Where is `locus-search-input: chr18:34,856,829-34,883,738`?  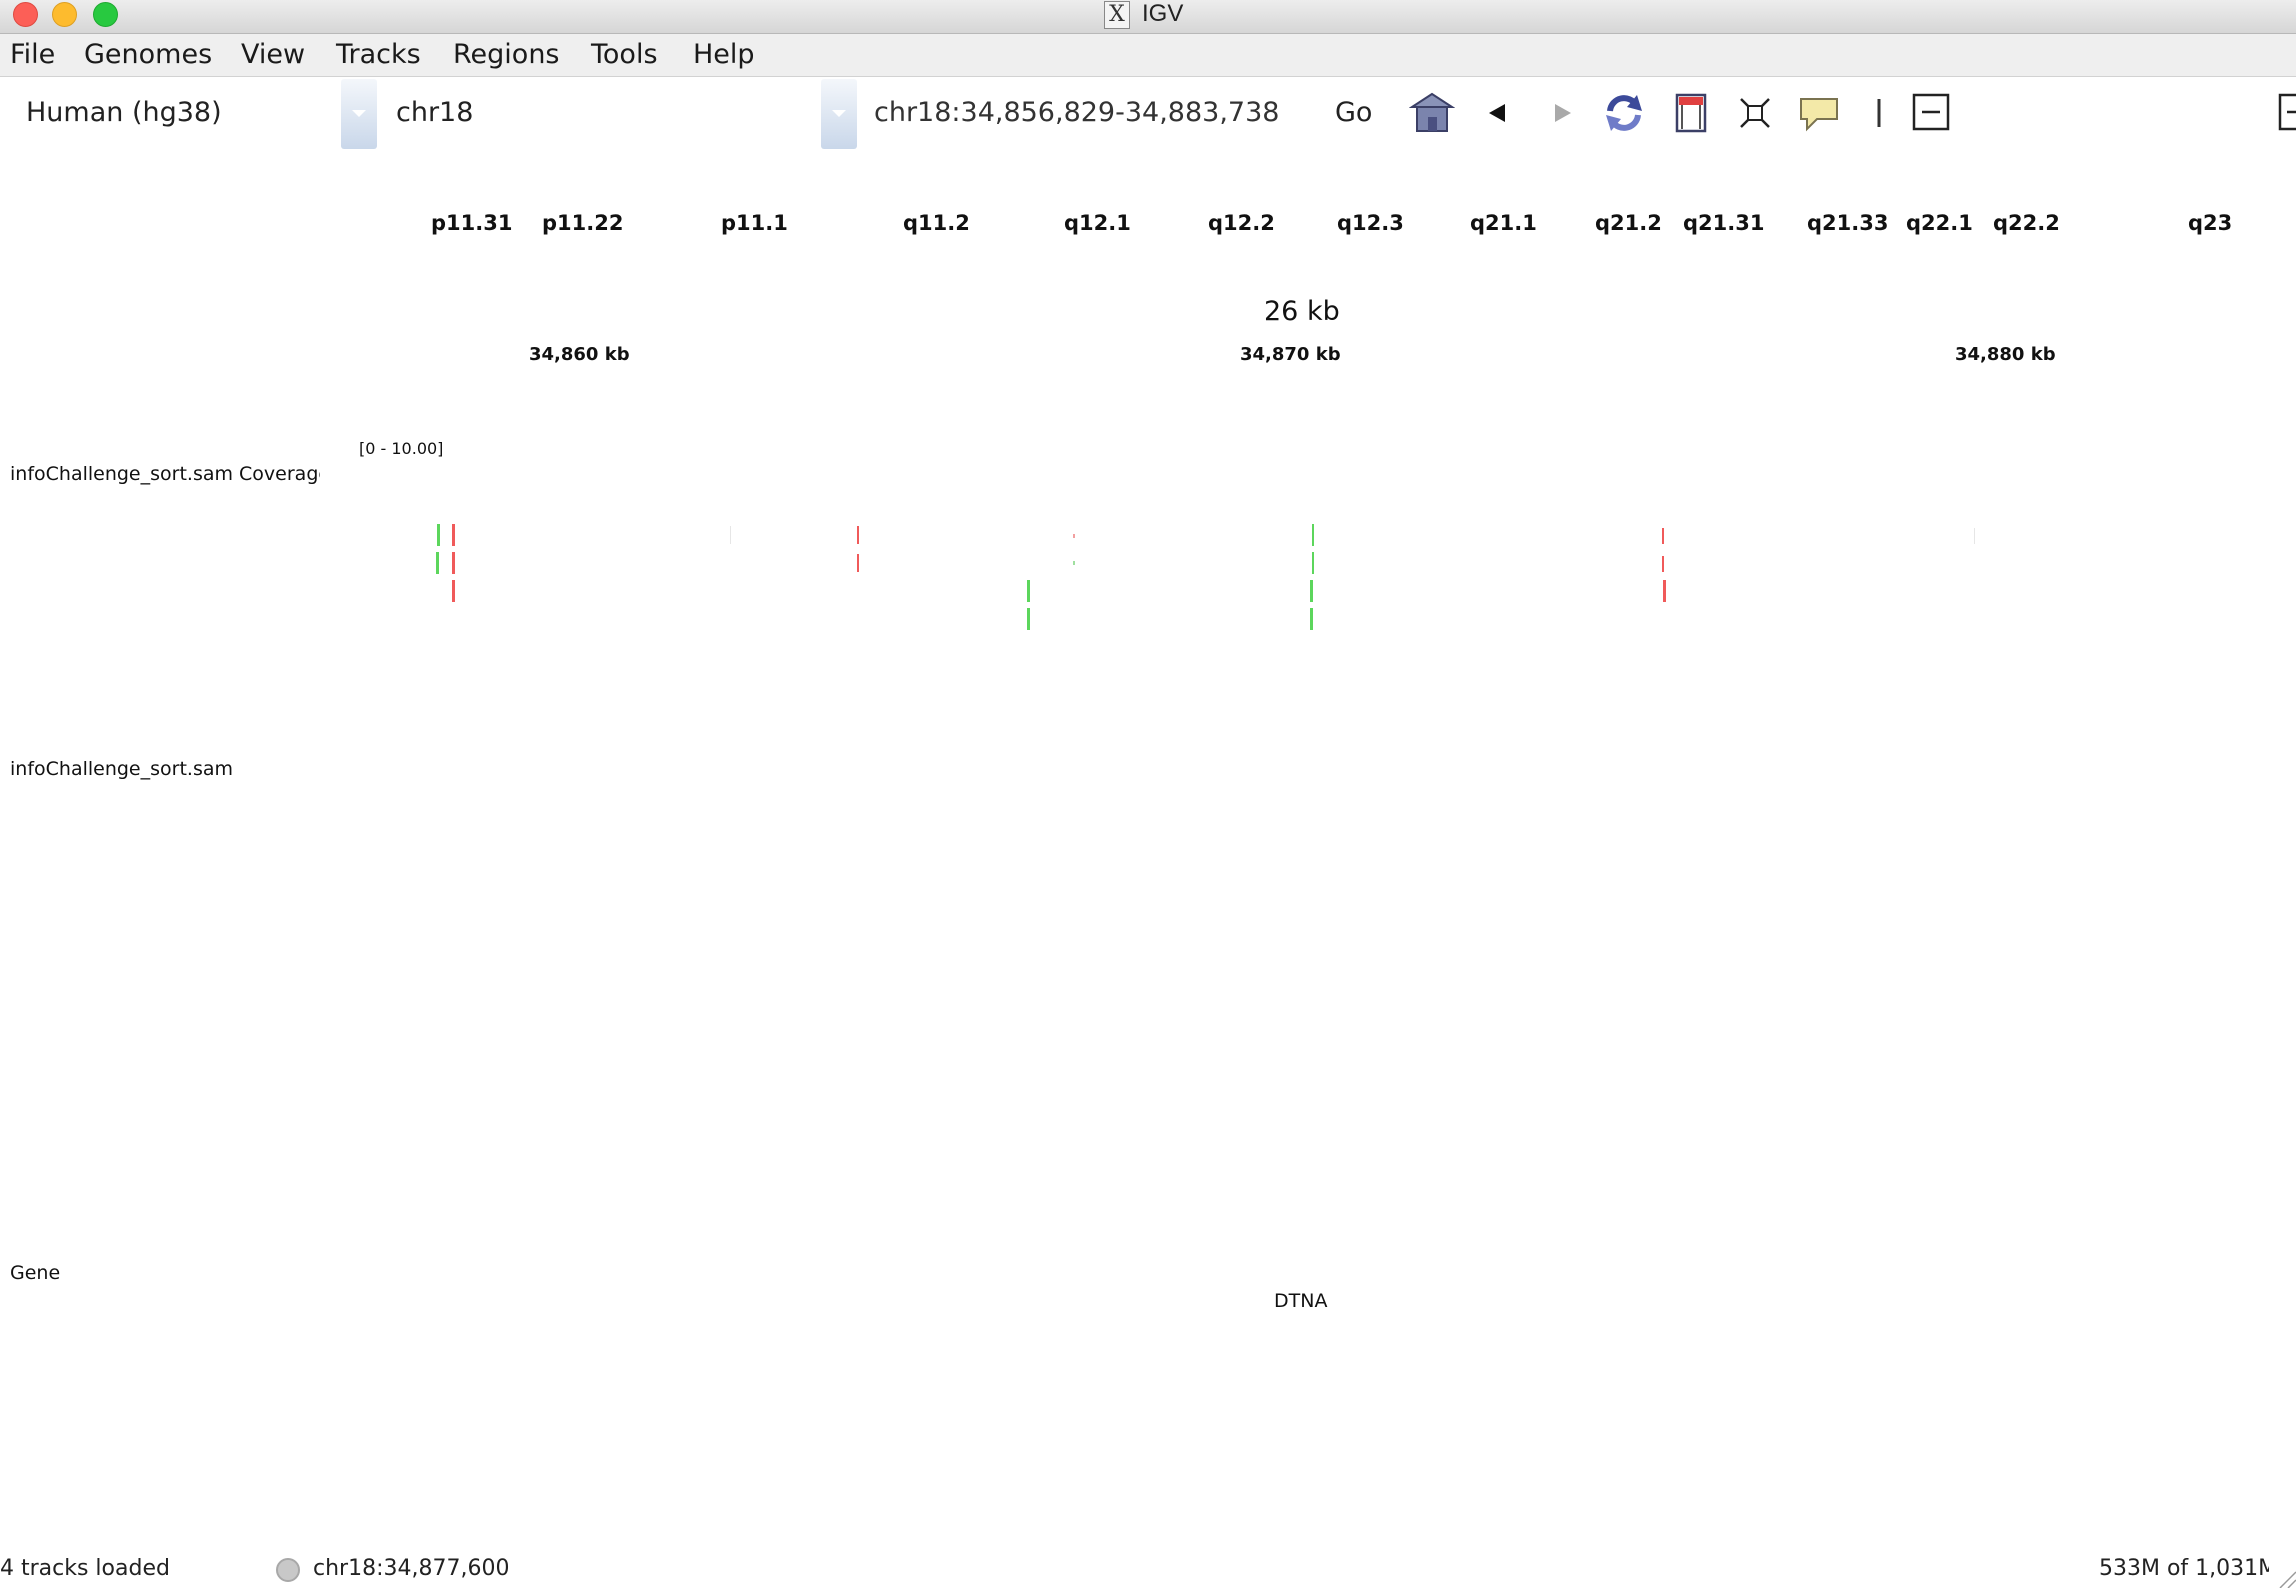 locus-search-input: chr18:34,856,829-34,883,738 is located at coordinates (1076, 113).